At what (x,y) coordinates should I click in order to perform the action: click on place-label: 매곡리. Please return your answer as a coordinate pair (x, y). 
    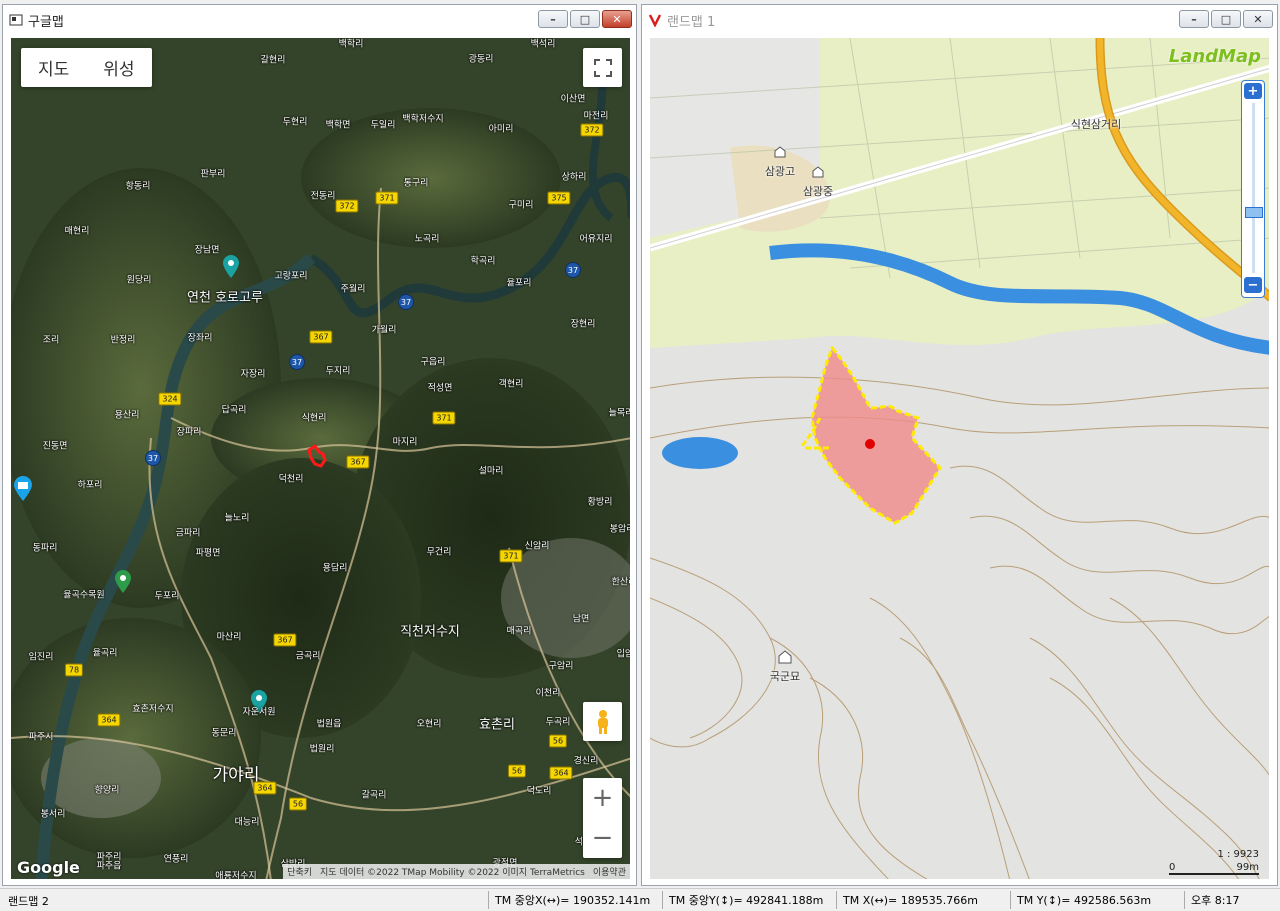
    Looking at the image, I should click on (519, 631).